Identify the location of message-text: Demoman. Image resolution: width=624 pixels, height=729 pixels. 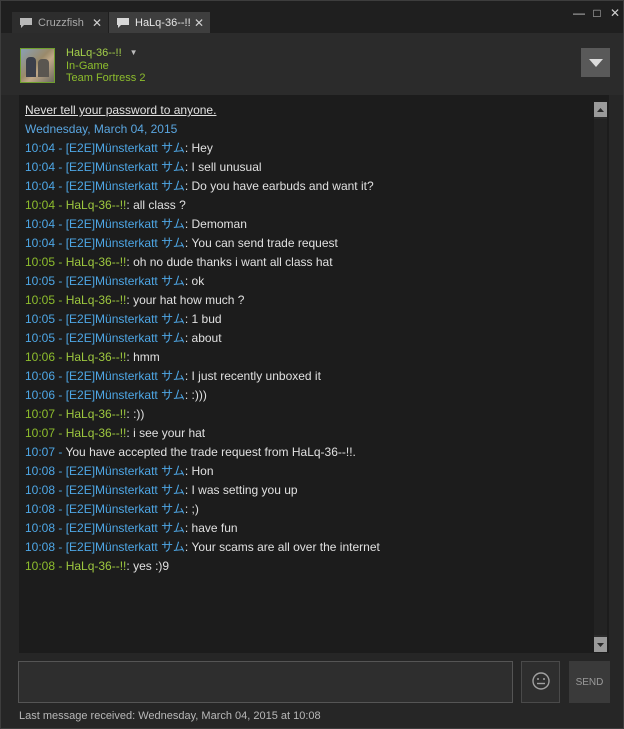
(219, 224).